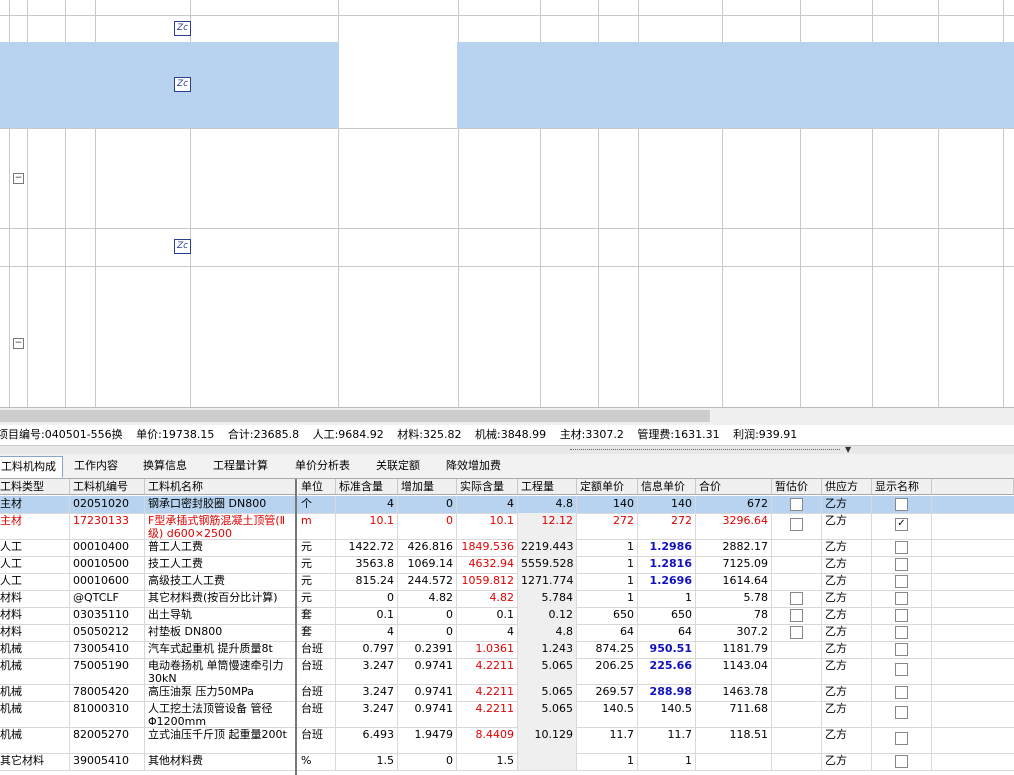  Describe the element at coordinates (18, 178) in the screenshot. I see `collapse-icon: −` at that location.